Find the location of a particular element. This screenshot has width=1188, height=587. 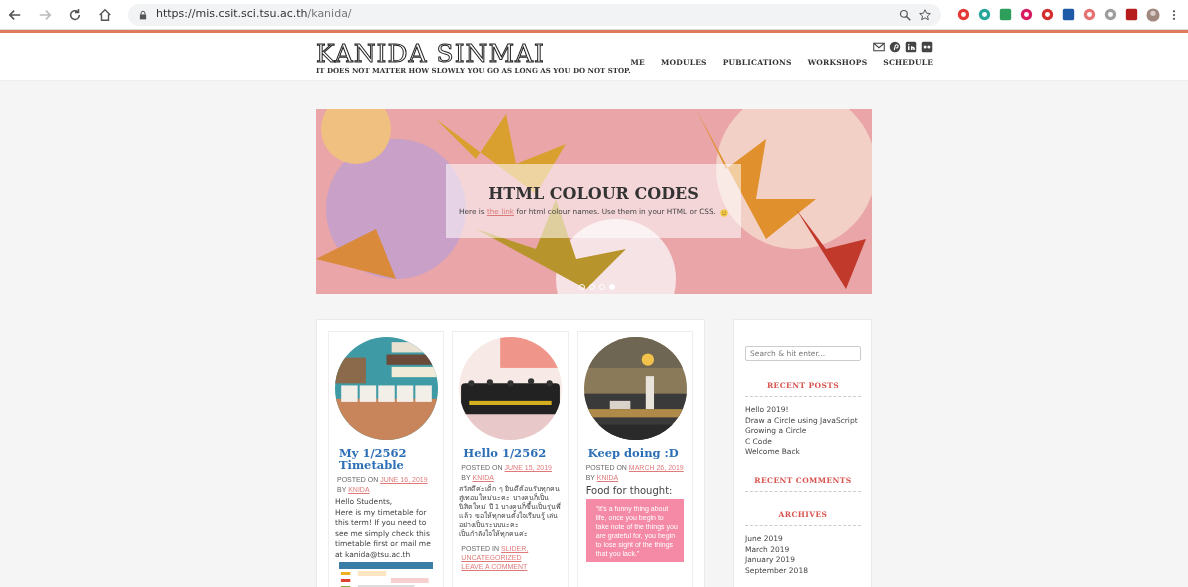

star-icon is located at coordinates (925, 14).